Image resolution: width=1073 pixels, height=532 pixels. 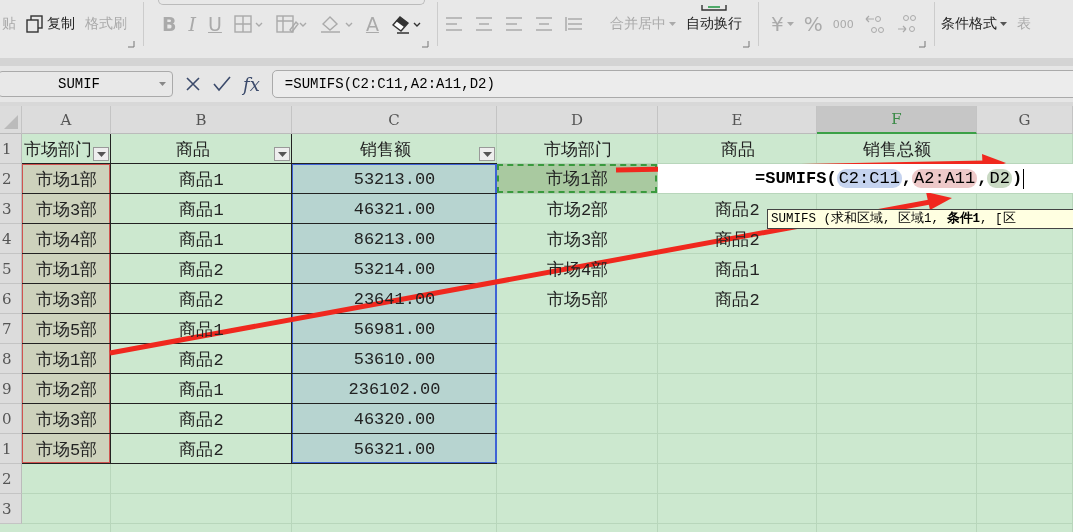 I want to click on wrap-text-button: 自动换行, so click(x=713, y=19).